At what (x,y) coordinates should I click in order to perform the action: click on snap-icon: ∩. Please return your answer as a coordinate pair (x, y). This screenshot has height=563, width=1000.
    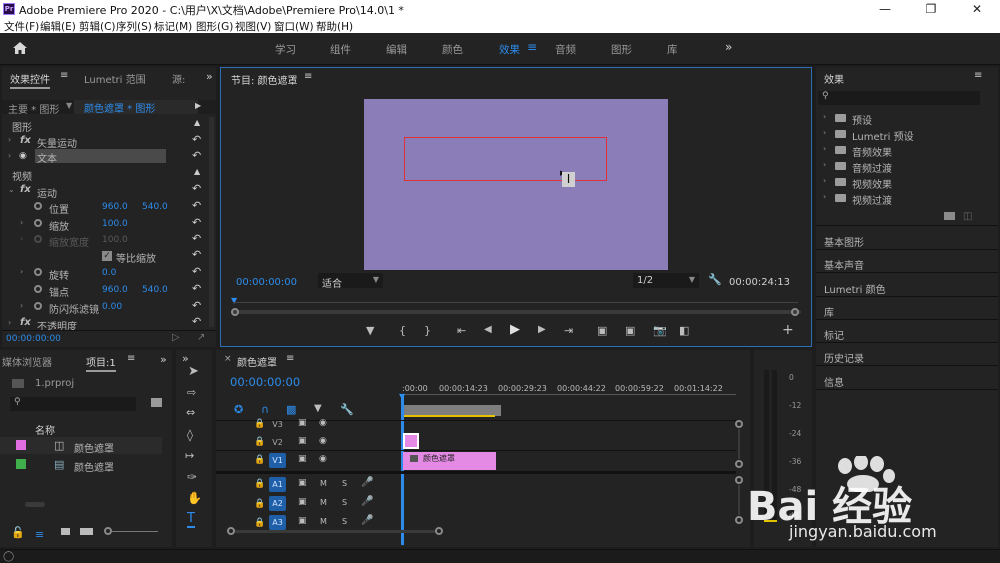
    Looking at the image, I should click on (265, 409).